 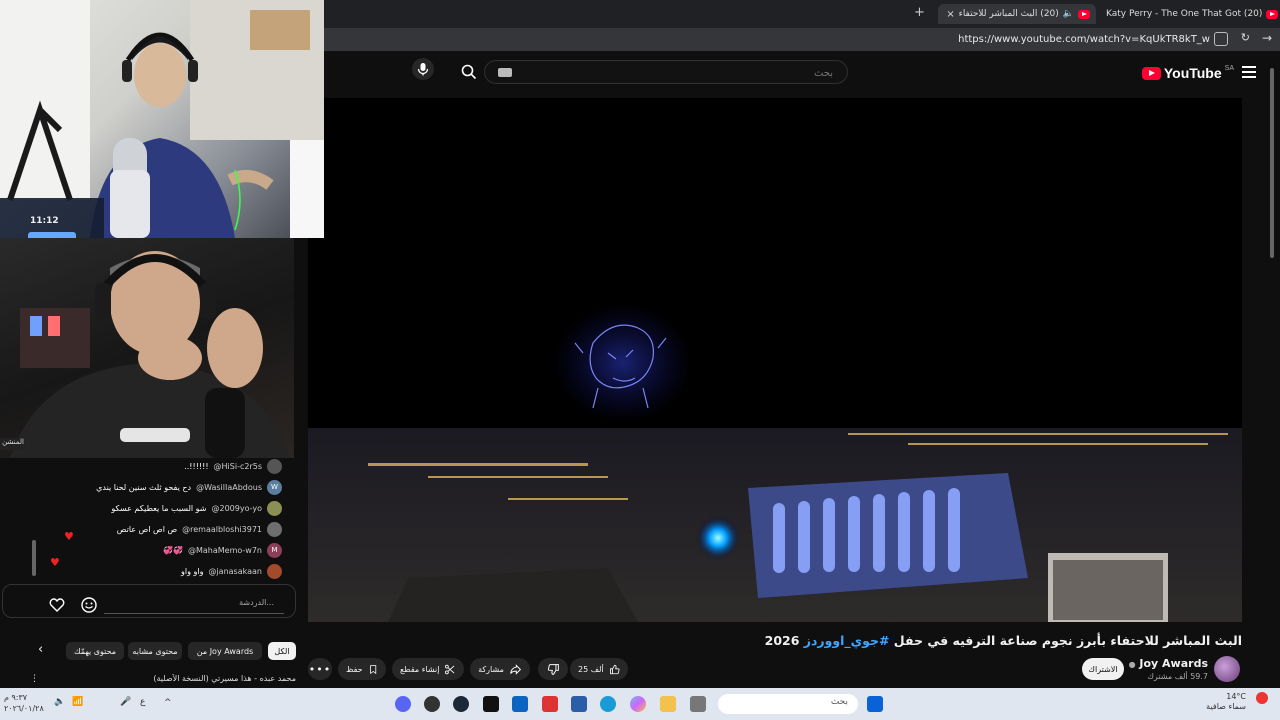 I want to click on chip-for-you: محتوى يهمّك, so click(x=95, y=651).